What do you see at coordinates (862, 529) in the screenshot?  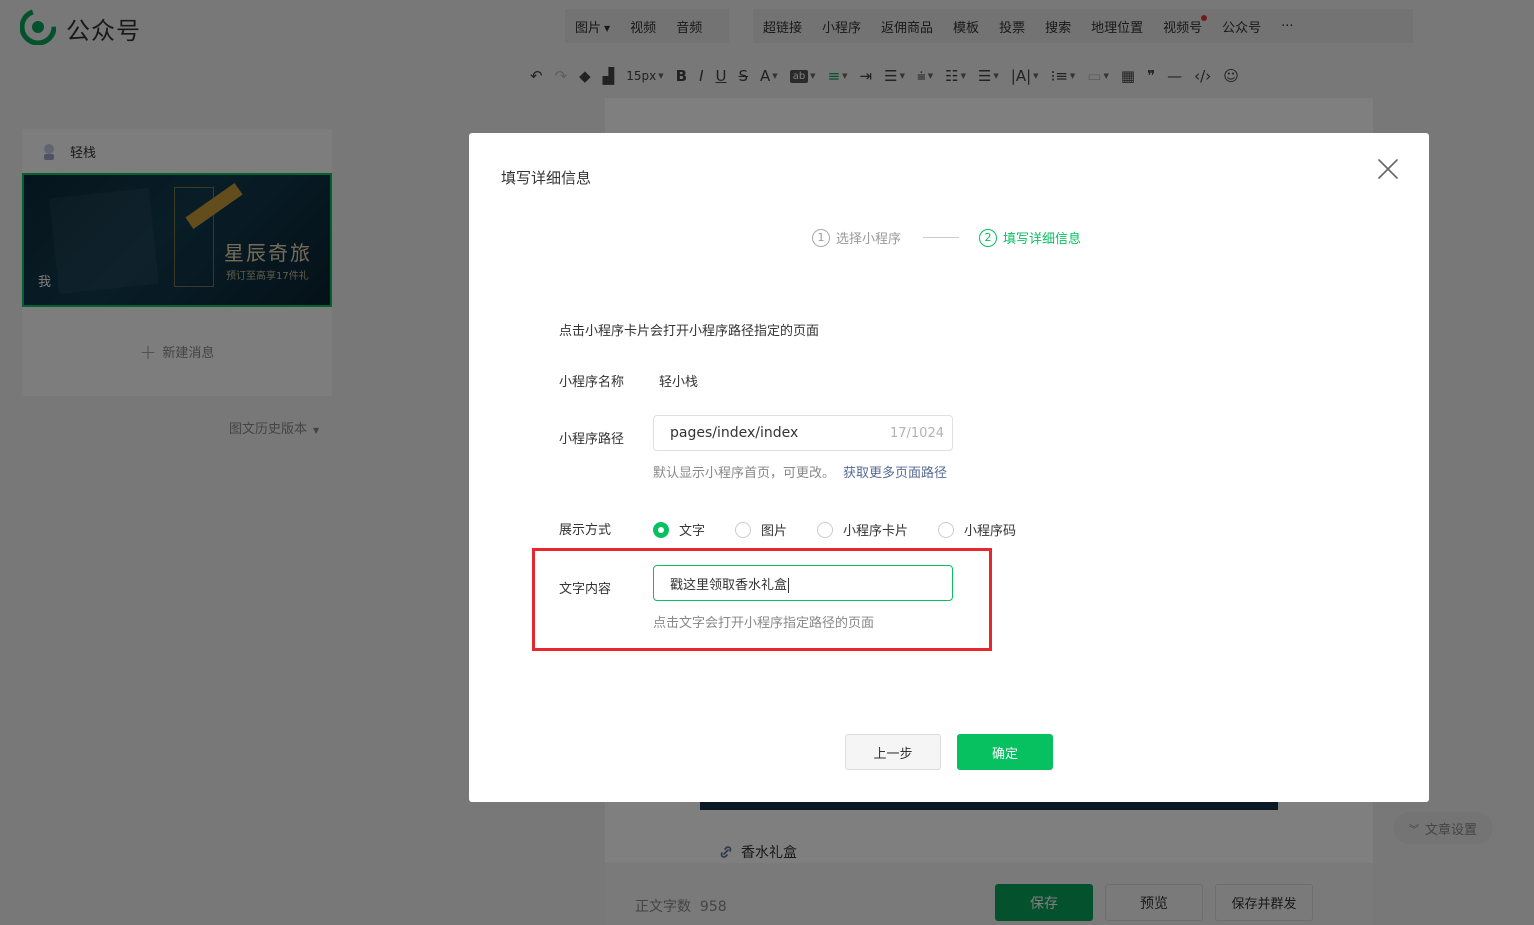 I see `radio-card: 小程序卡片` at bounding box center [862, 529].